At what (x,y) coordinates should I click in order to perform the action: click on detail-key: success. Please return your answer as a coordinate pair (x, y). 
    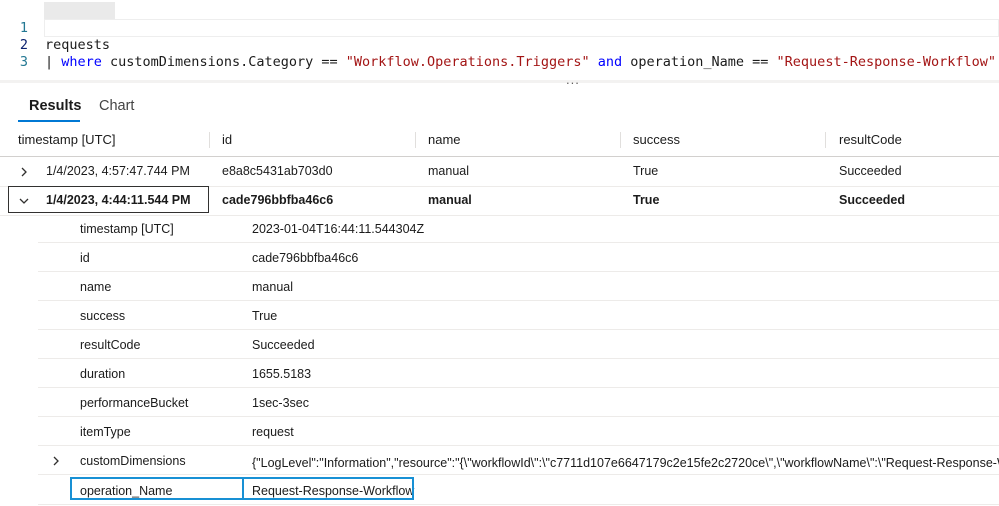
    Looking at the image, I should click on (103, 316).